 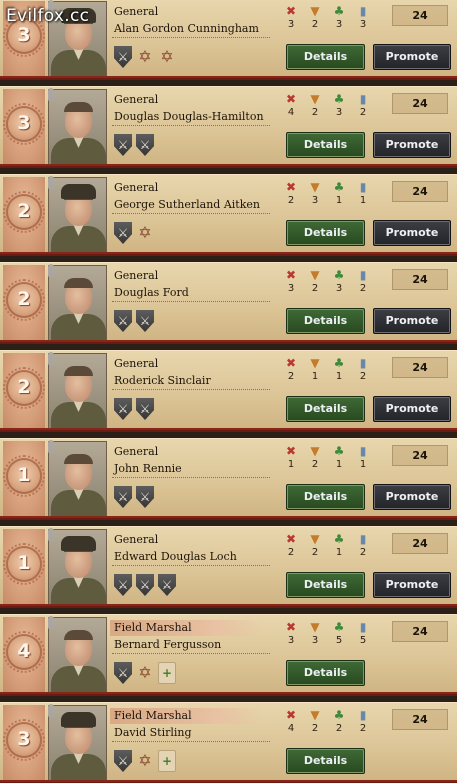 I want to click on planning-value: 5, so click(x=339, y=640).